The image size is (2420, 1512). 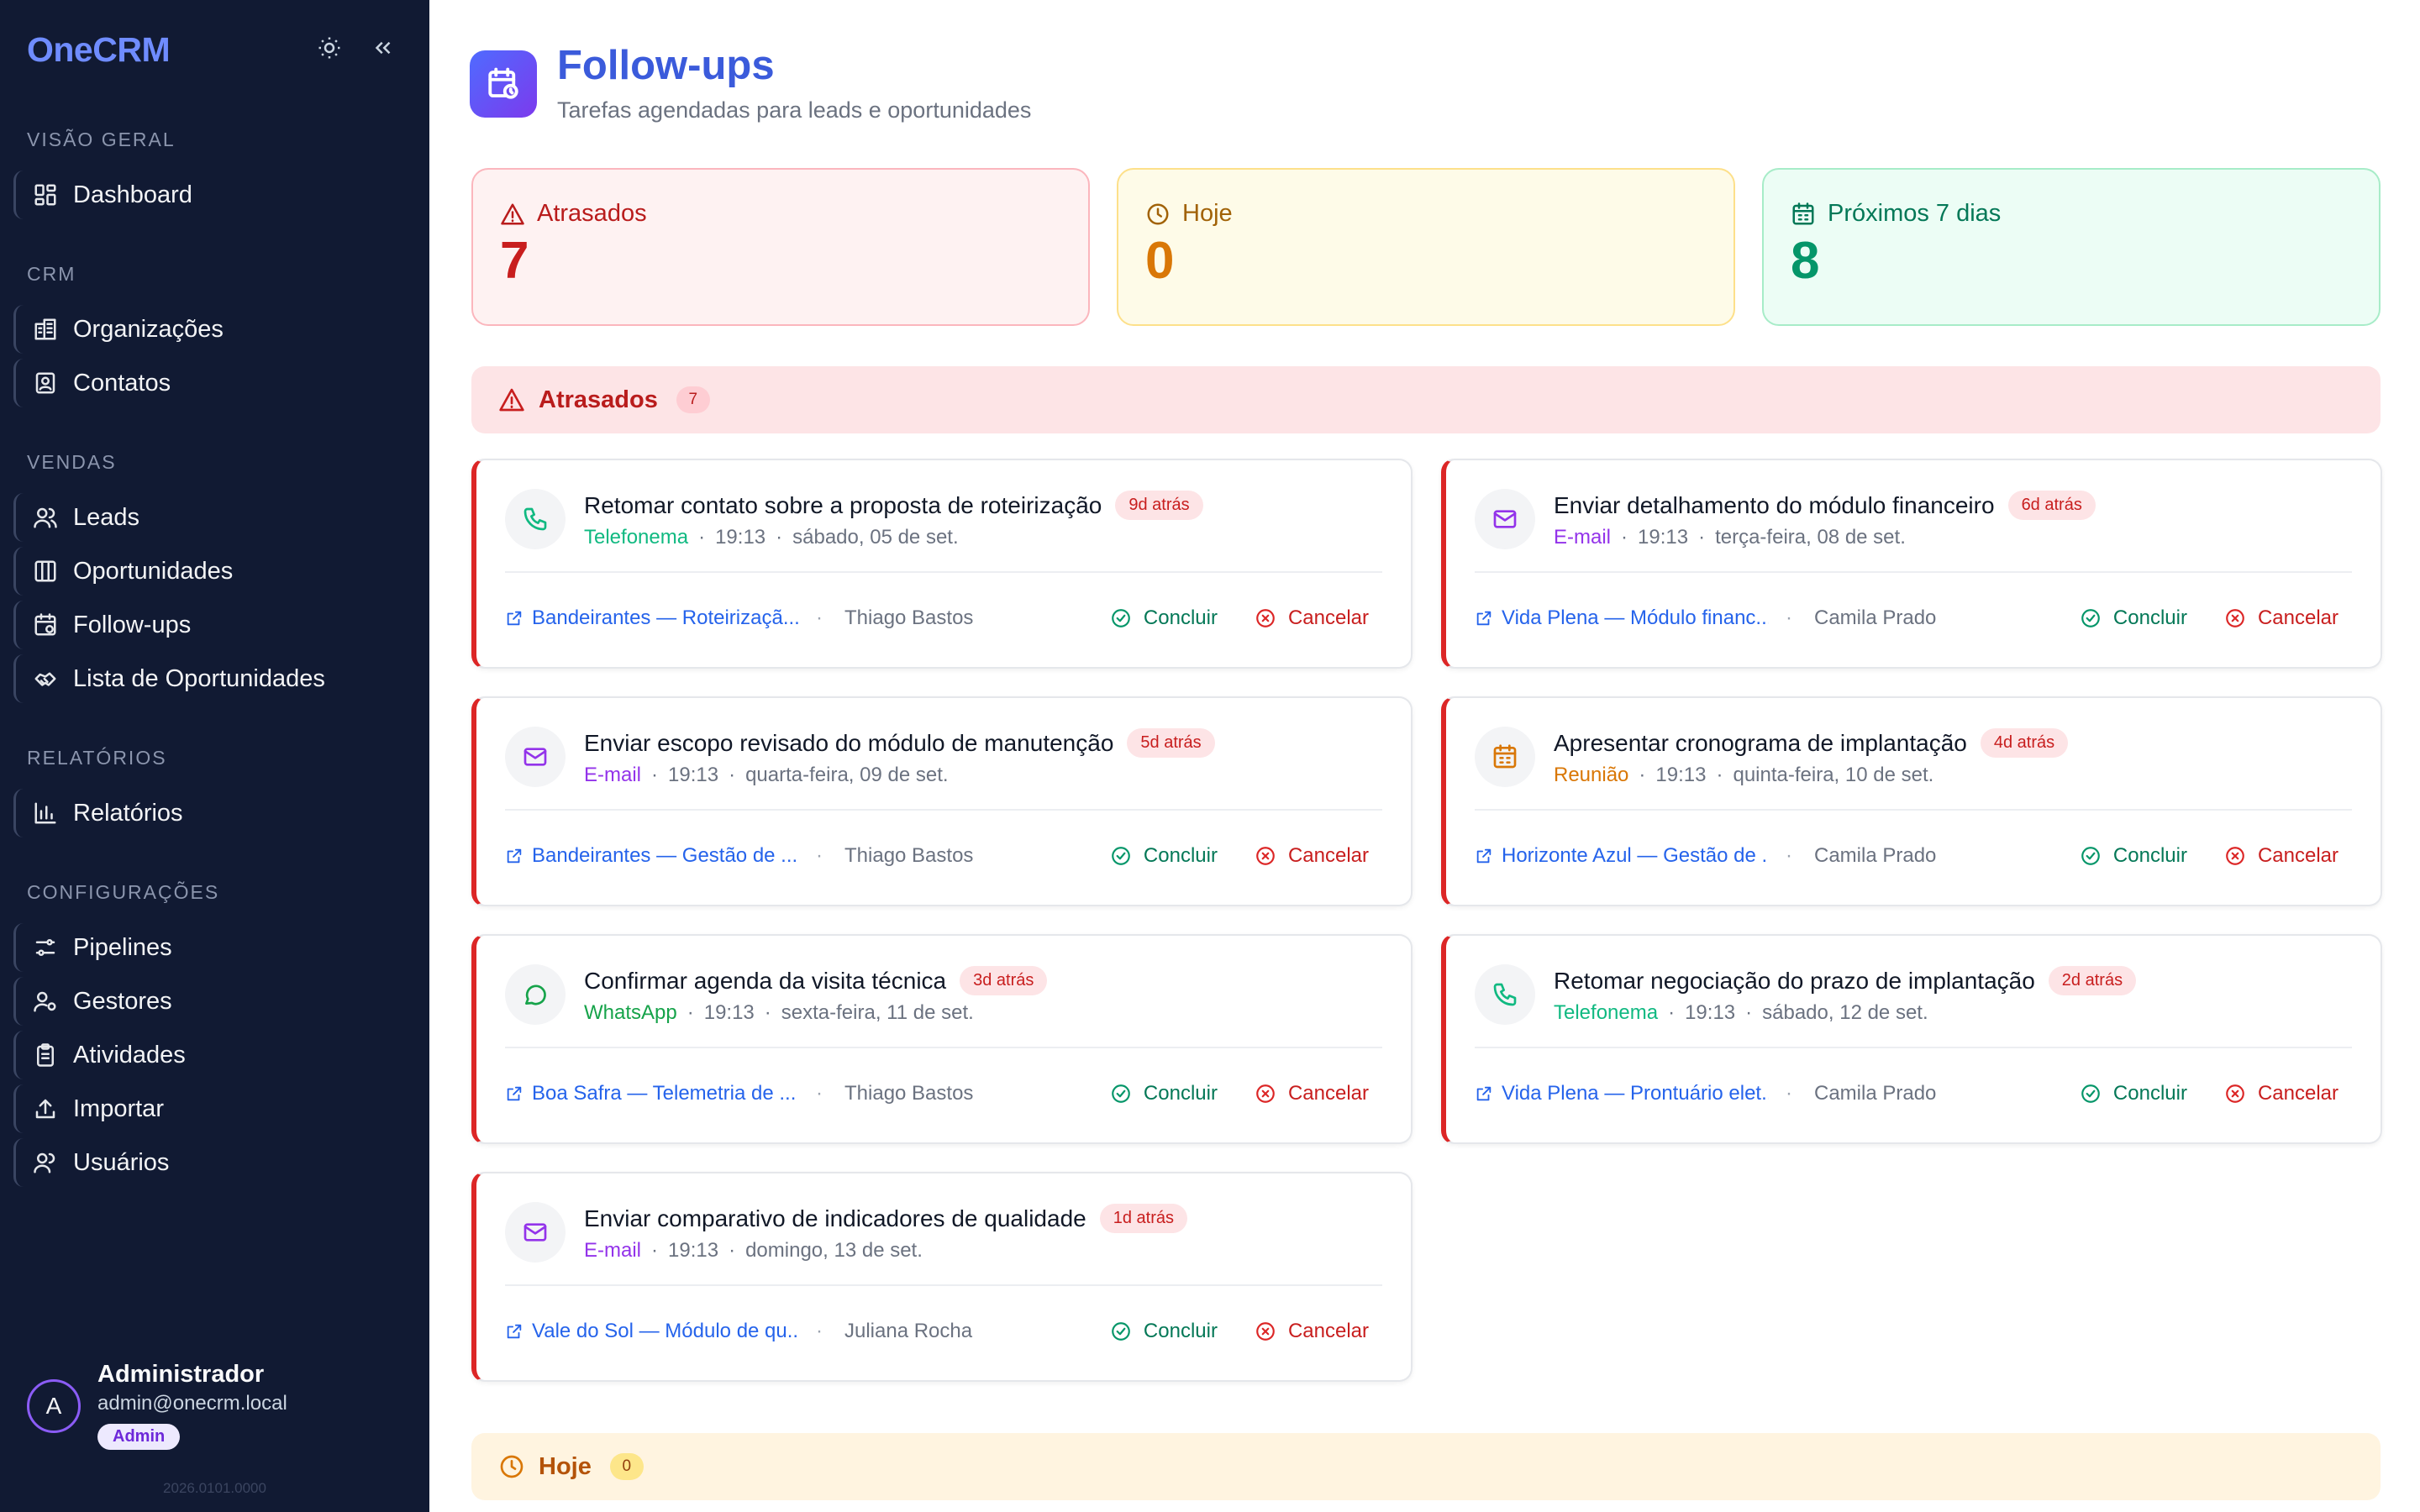 I want to click on group-header-overdue: Atrasados 7, so click(x=1426, y=399).